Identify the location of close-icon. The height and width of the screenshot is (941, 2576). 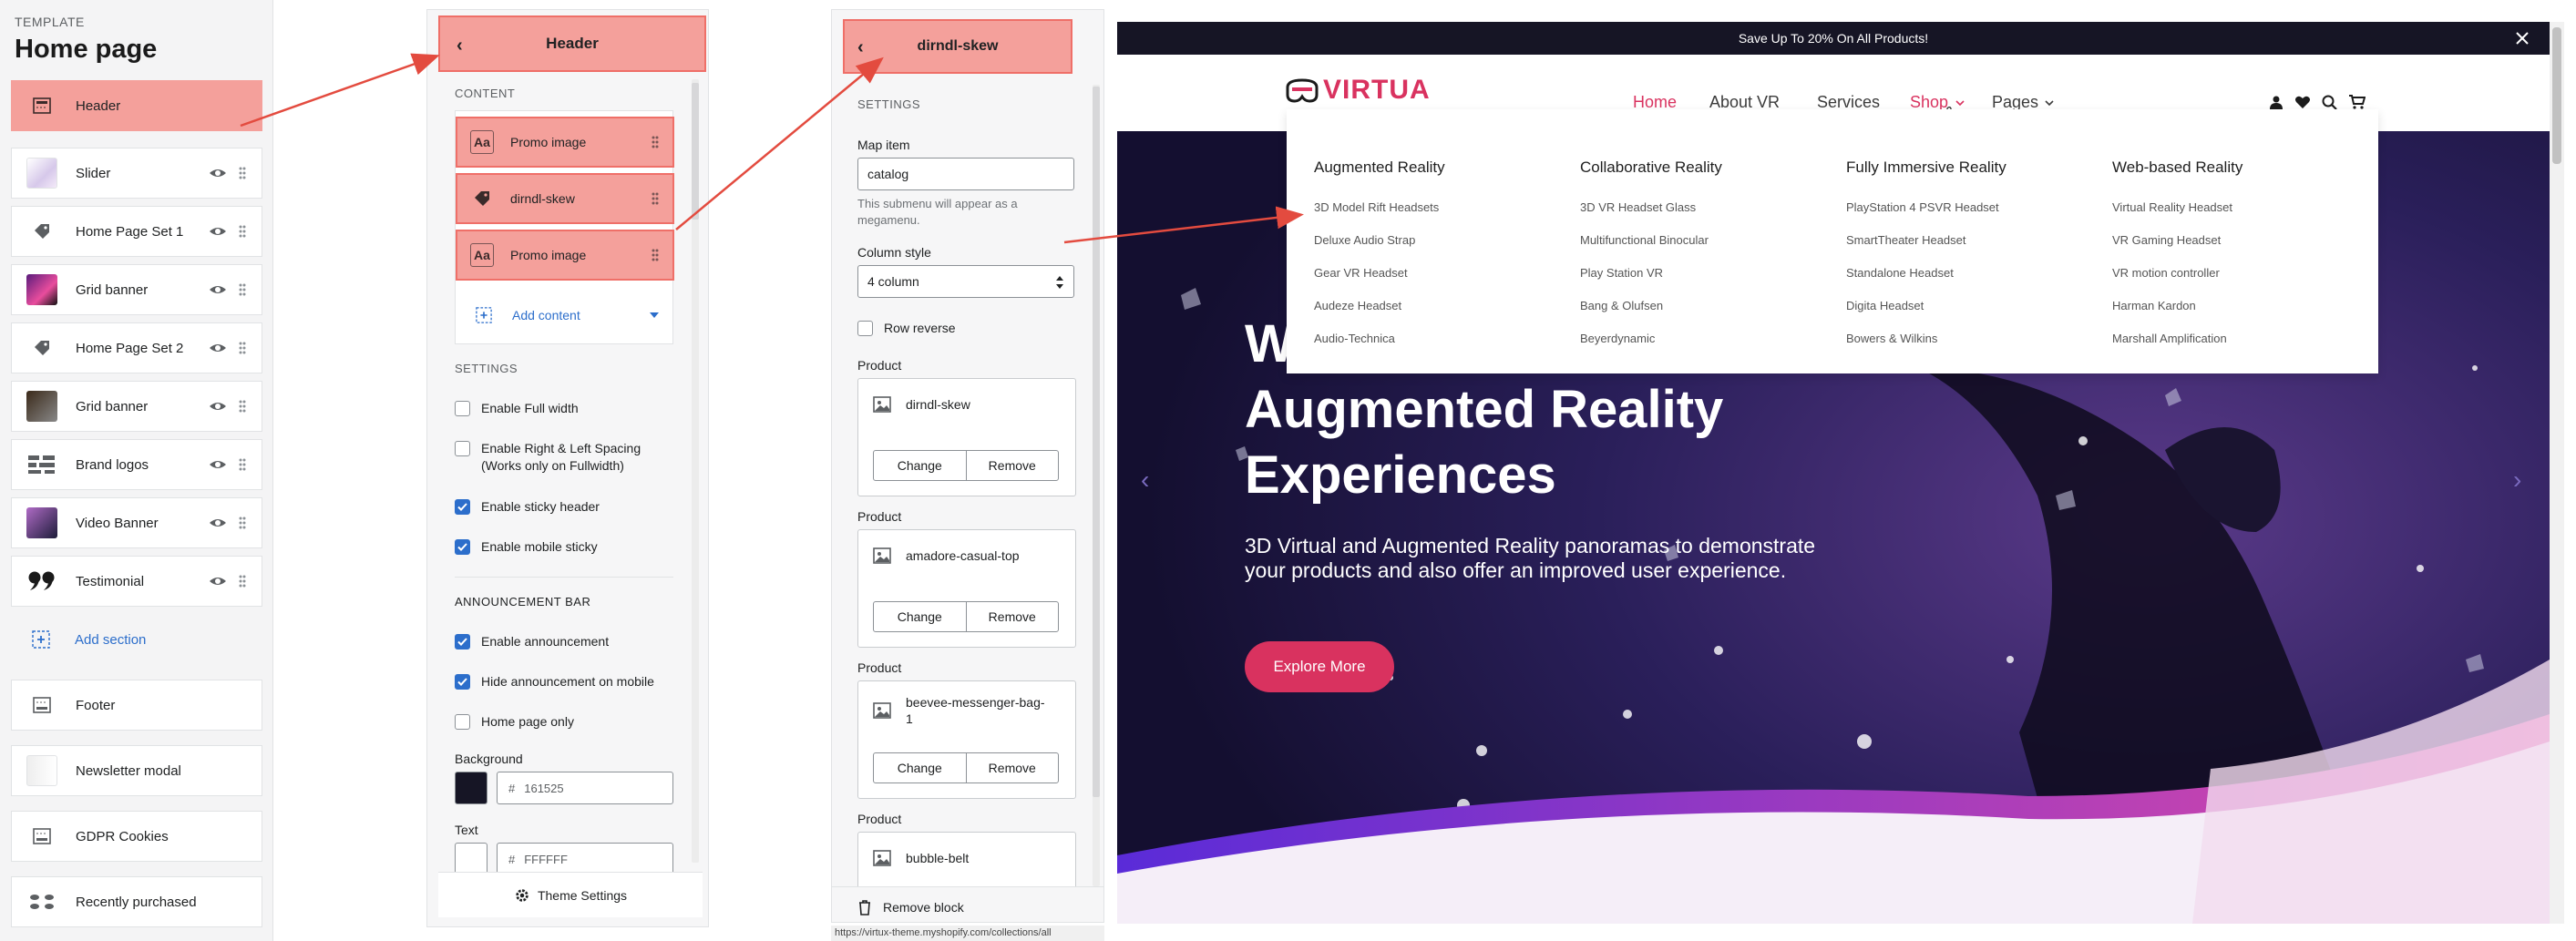
(2522, 38).